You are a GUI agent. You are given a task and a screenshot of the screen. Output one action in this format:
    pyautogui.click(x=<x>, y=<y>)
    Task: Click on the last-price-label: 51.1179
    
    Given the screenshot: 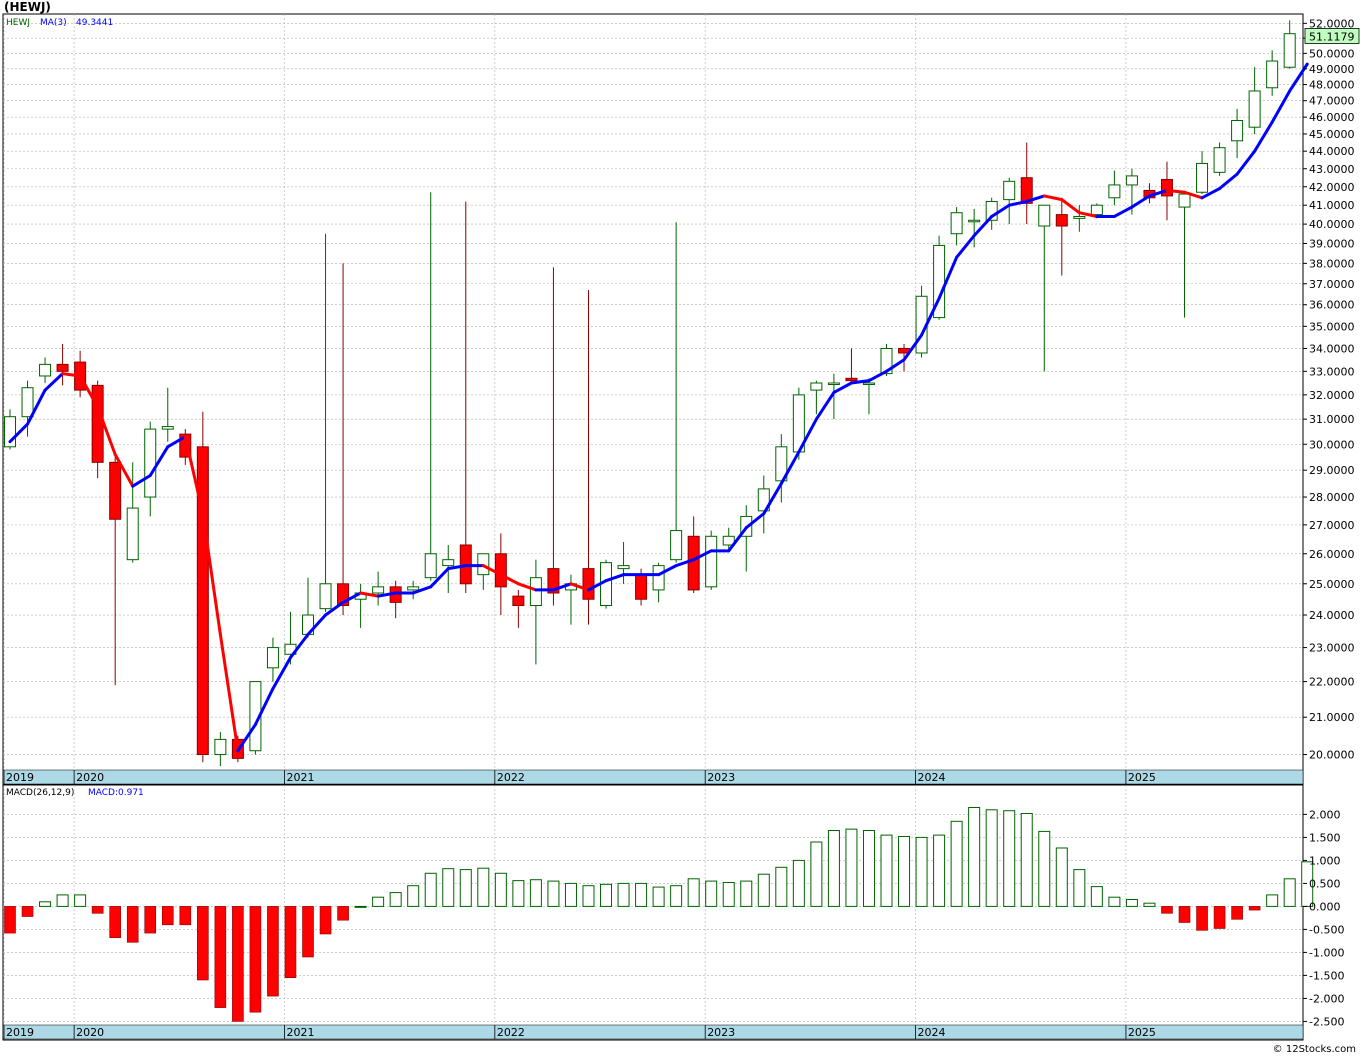 What is the action you would take?
    pyautogui.click(x=1332, y=36)
    